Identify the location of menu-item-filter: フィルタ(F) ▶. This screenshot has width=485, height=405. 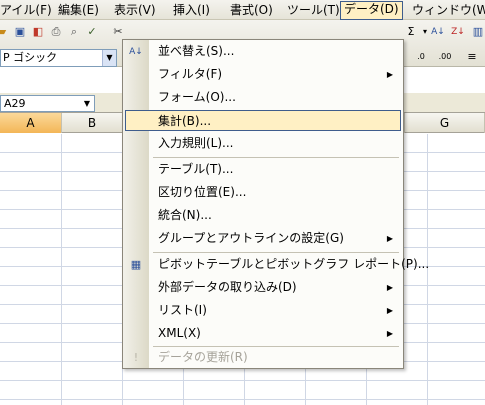
(263, 74).